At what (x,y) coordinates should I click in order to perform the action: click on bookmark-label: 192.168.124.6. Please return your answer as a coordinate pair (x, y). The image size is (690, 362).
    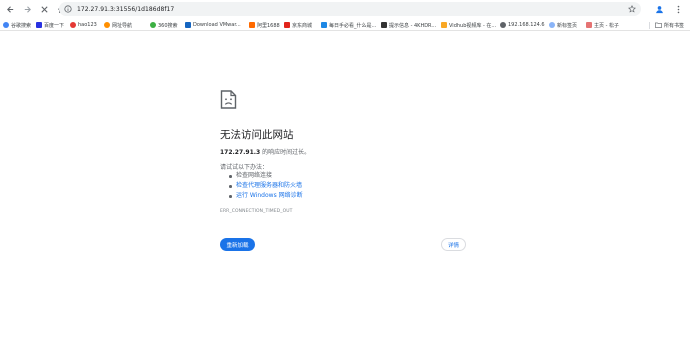
    Looking at the image, I should click on (526, 25).